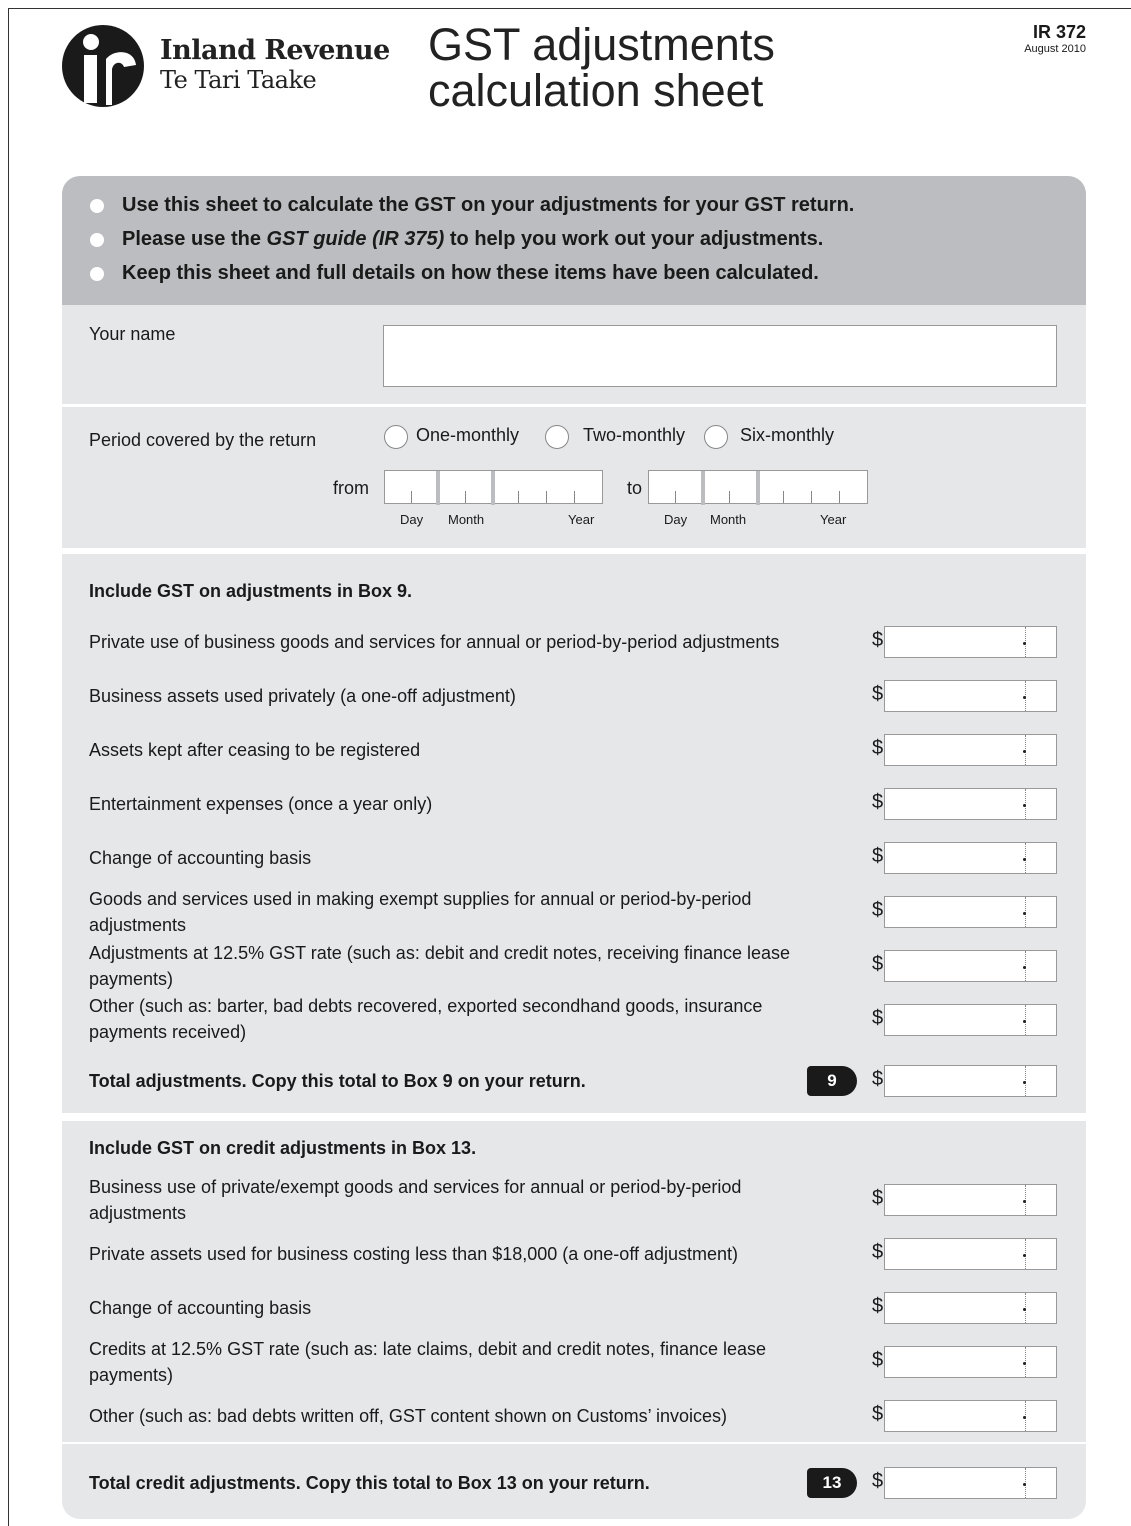  Describe the element at coordinates (964, 912) in the screenshot. I see `adjustment-exempt-supplies-field: $` at that location.